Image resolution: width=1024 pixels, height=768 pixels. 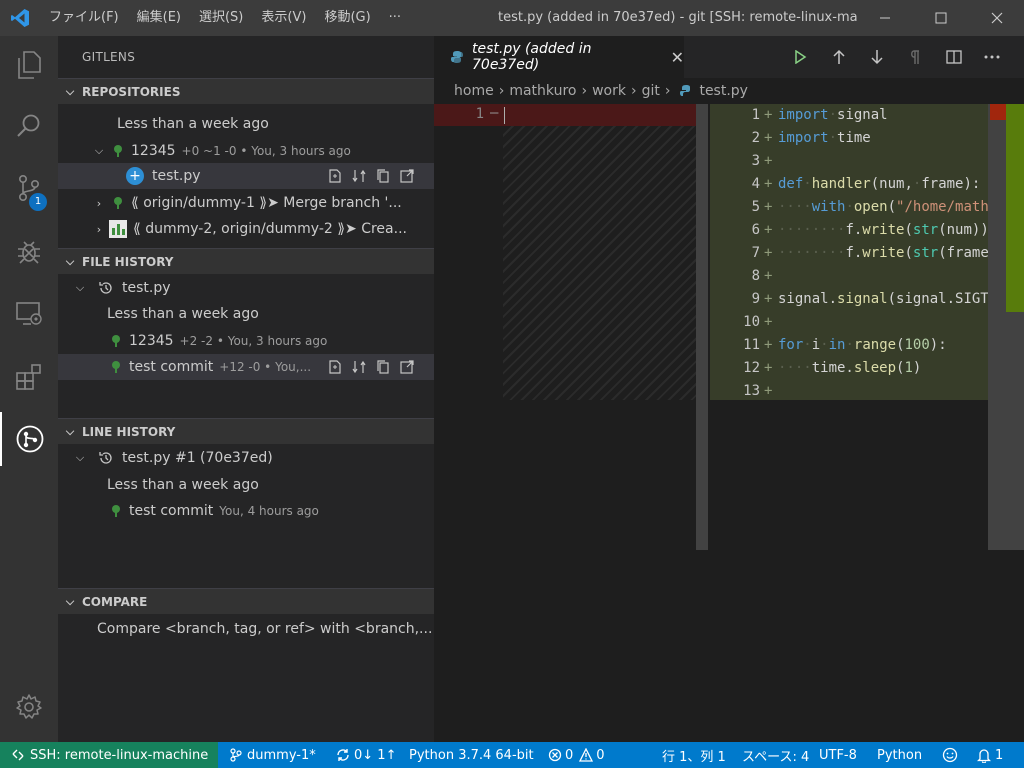 I want to click on code-line: 4 + def·handler(num,·frame):, so click(x=866, y=184).